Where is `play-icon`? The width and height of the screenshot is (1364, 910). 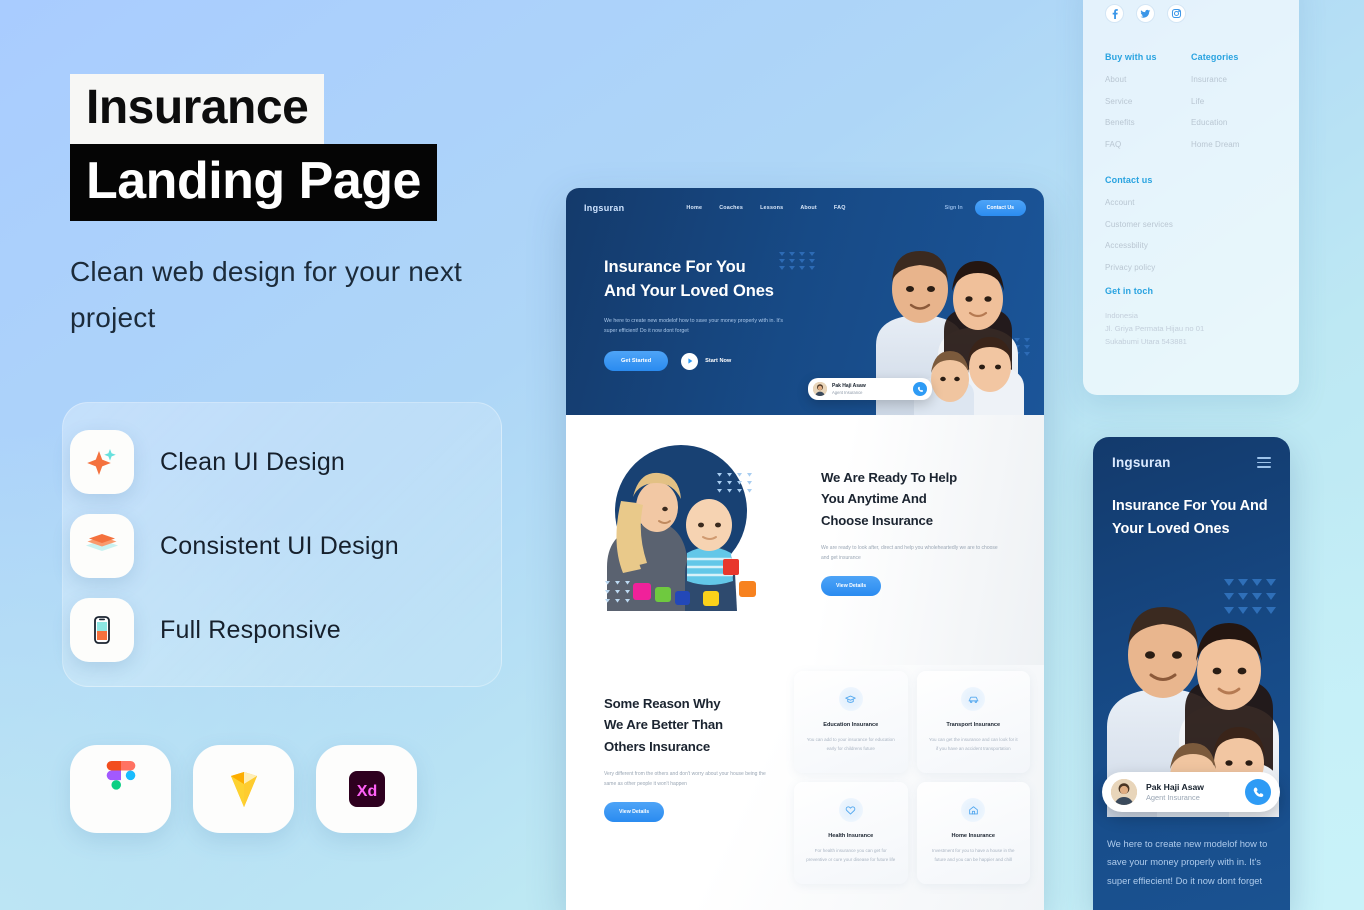
play-icon is located at coordinates (690, 361).